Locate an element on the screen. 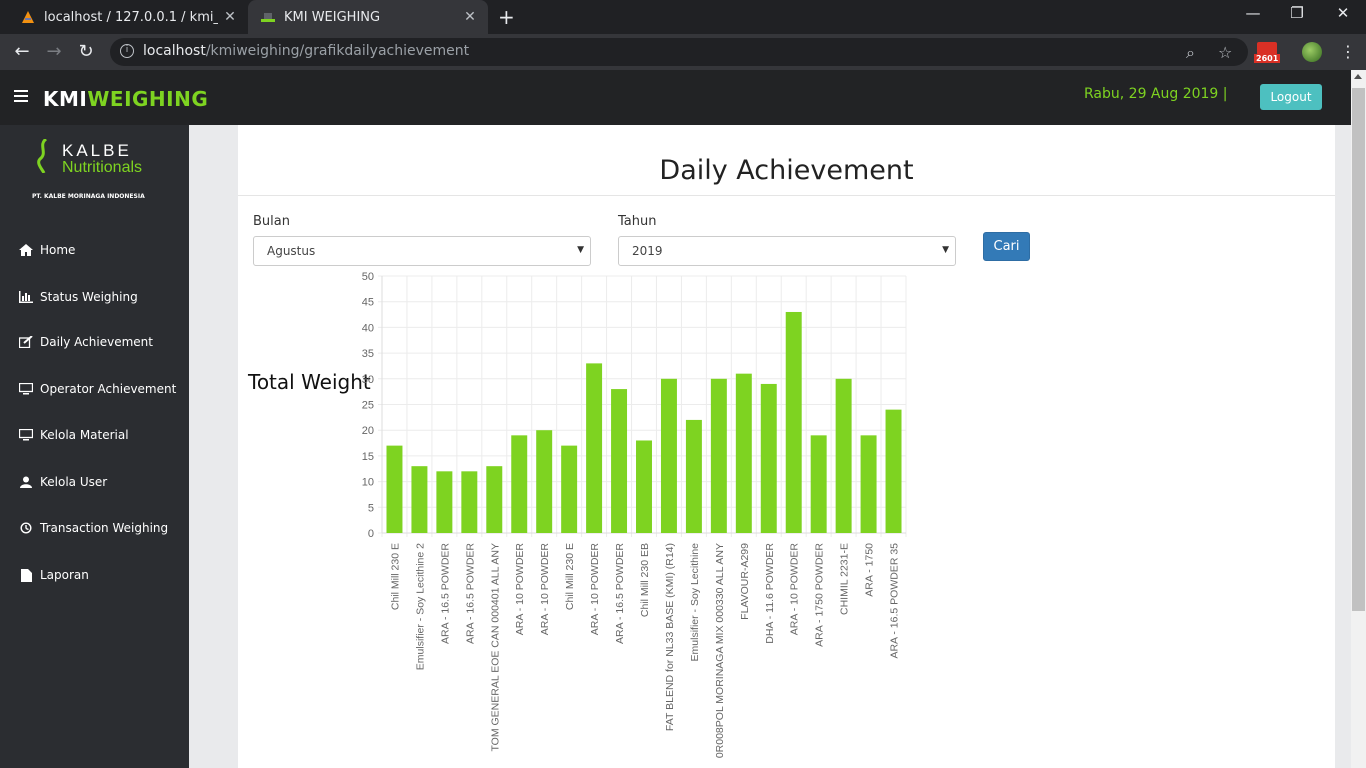 Image resolution: width=1366 pixels, height=768 pixels. current-date: Rabu, 29 Aug 2019 | is located at coordinates (1156, 94).